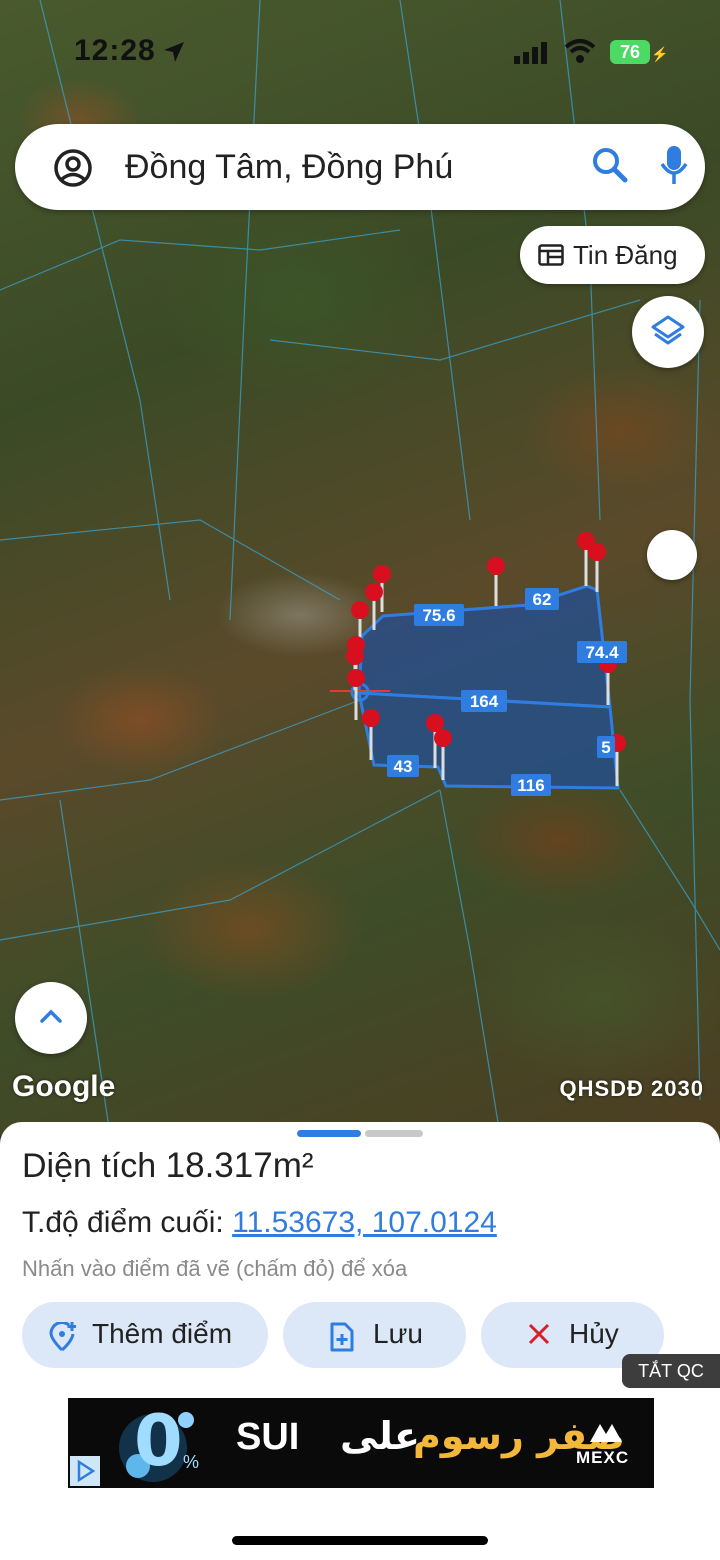 This screenshot has width=720, height=1560. Describe the element at coordinates (174, 52) in the screenshot. I see `location-arrow-icon` at that location.